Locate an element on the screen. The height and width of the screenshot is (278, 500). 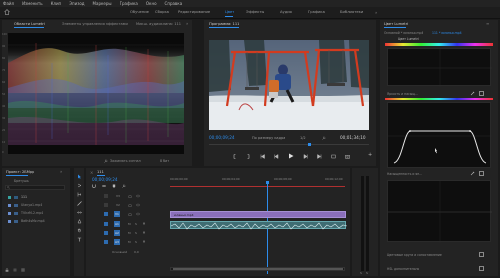
hue-vs-sat-curve-graph is located at coordinates (439, 135).